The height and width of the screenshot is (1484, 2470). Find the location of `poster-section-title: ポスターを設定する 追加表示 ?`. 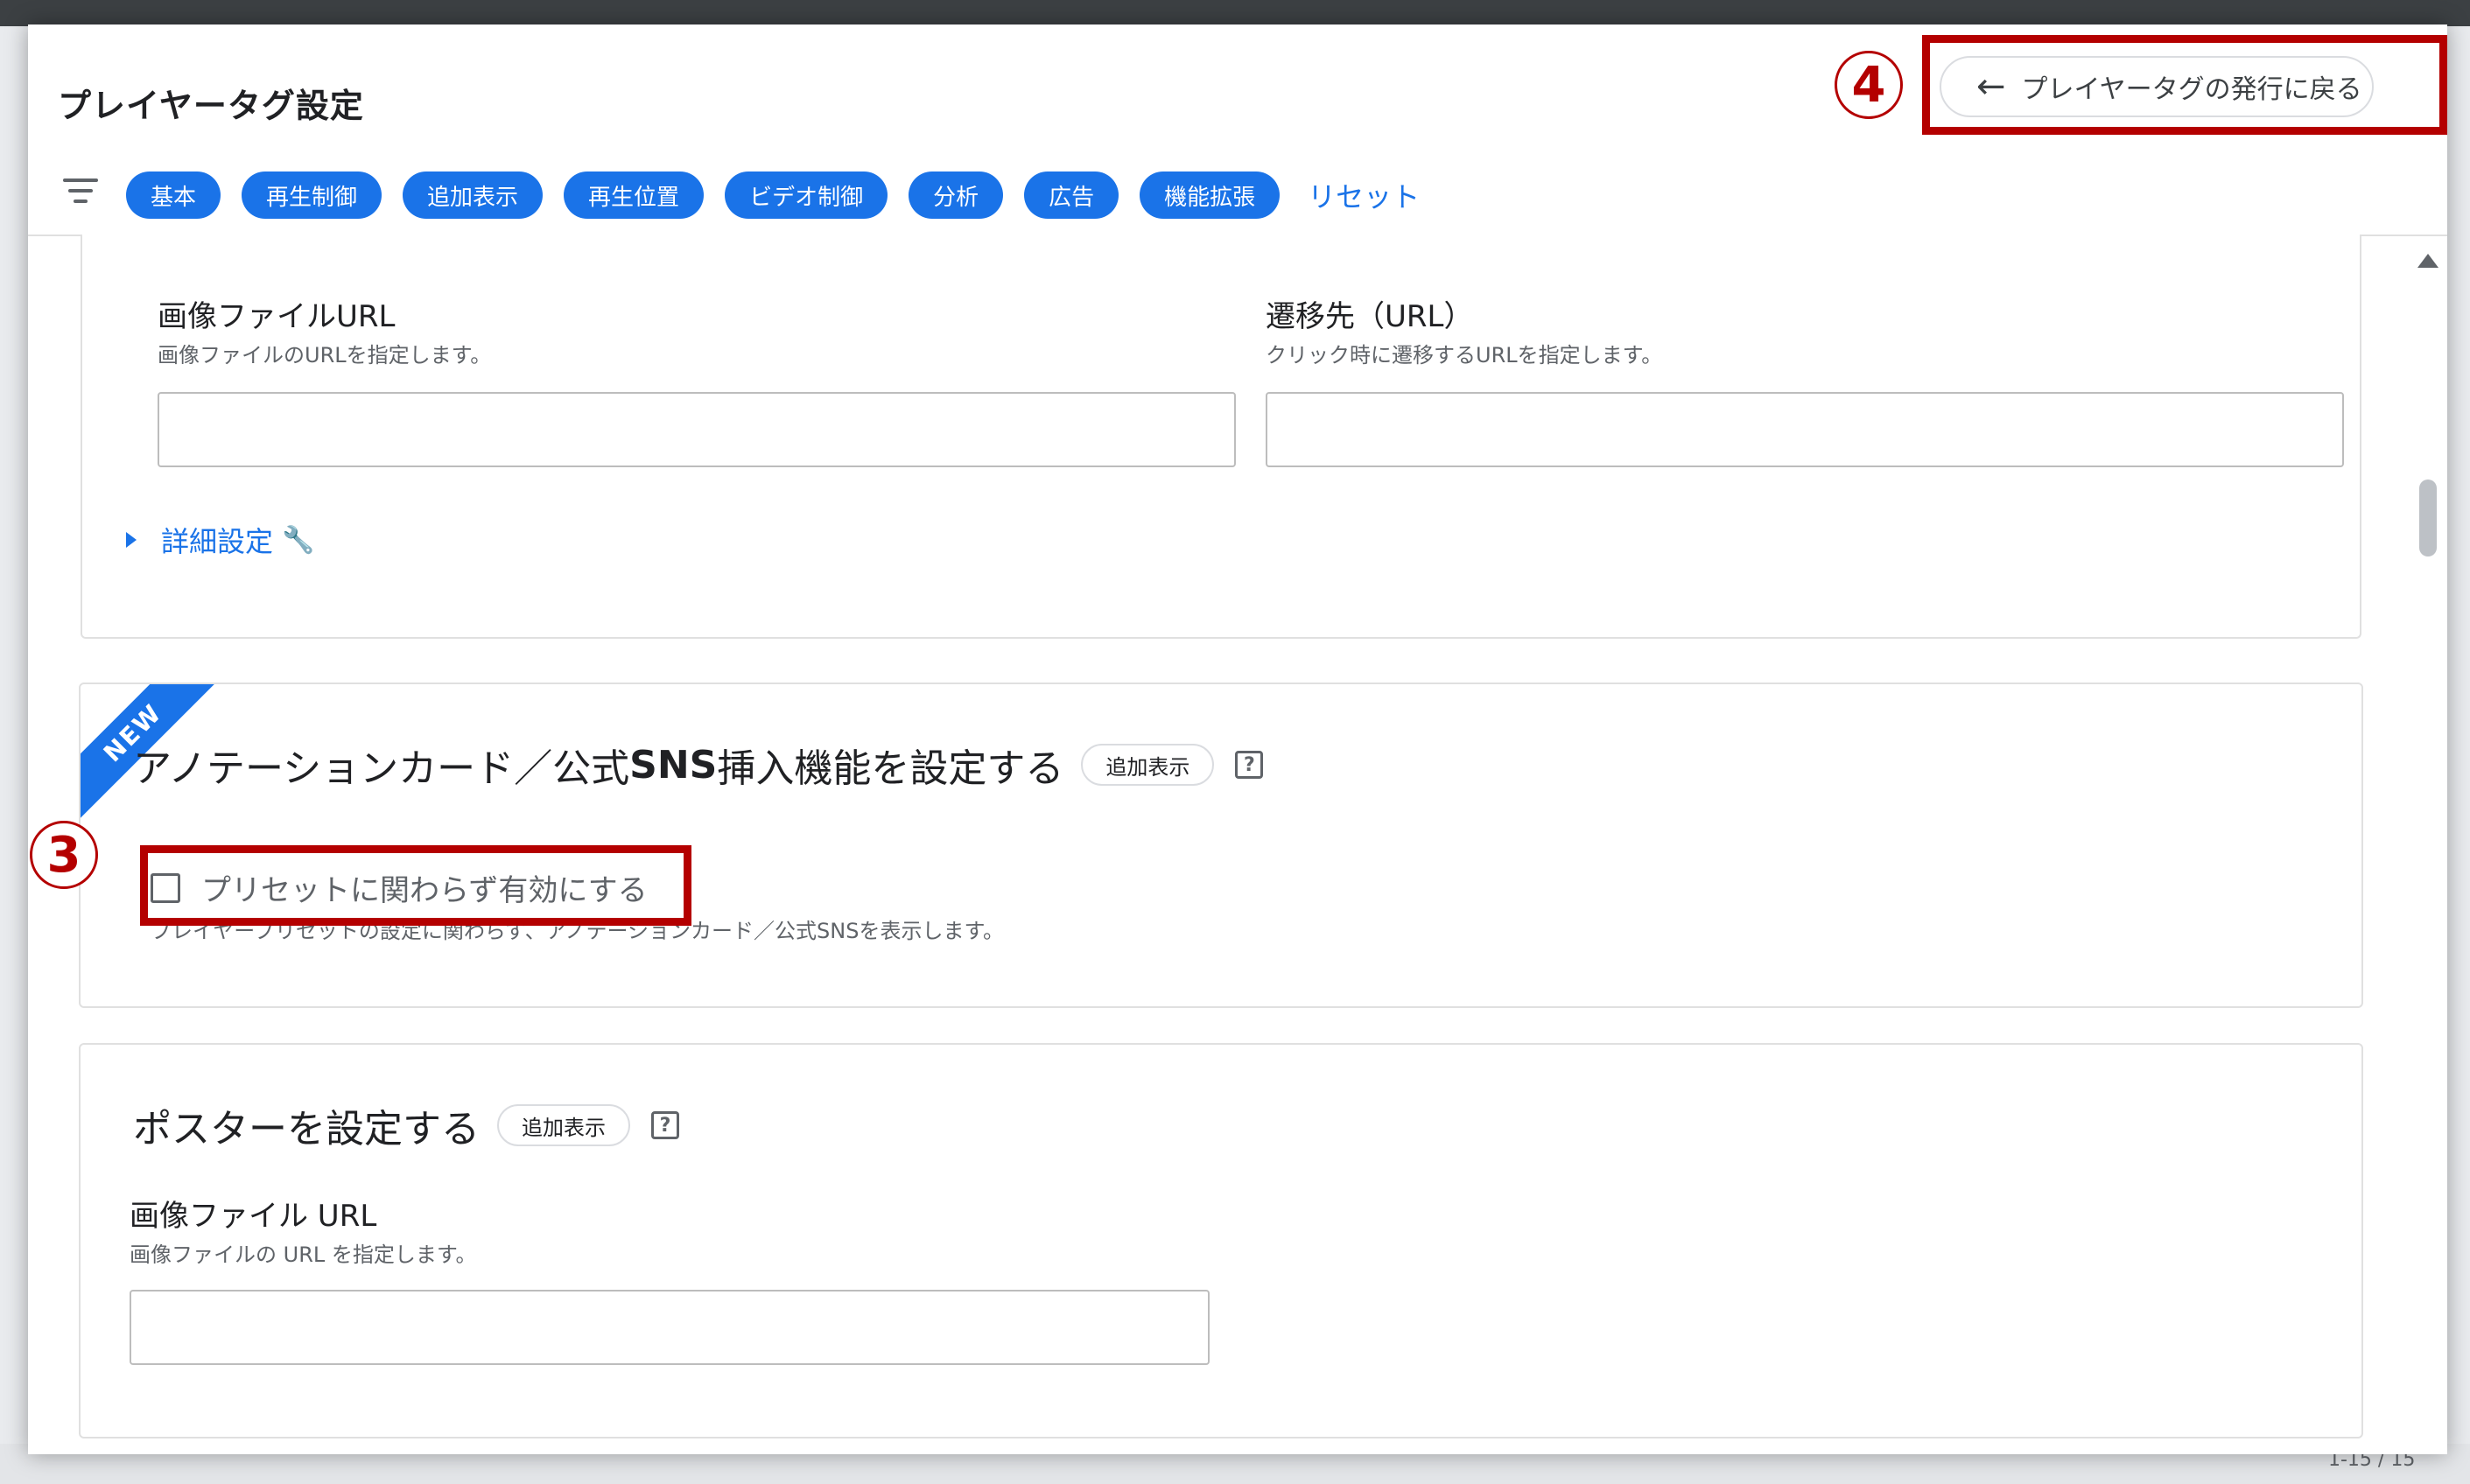

poster-section-title: ポスターを設定する 追加表示 ? is located at coordinates (406, 1125).